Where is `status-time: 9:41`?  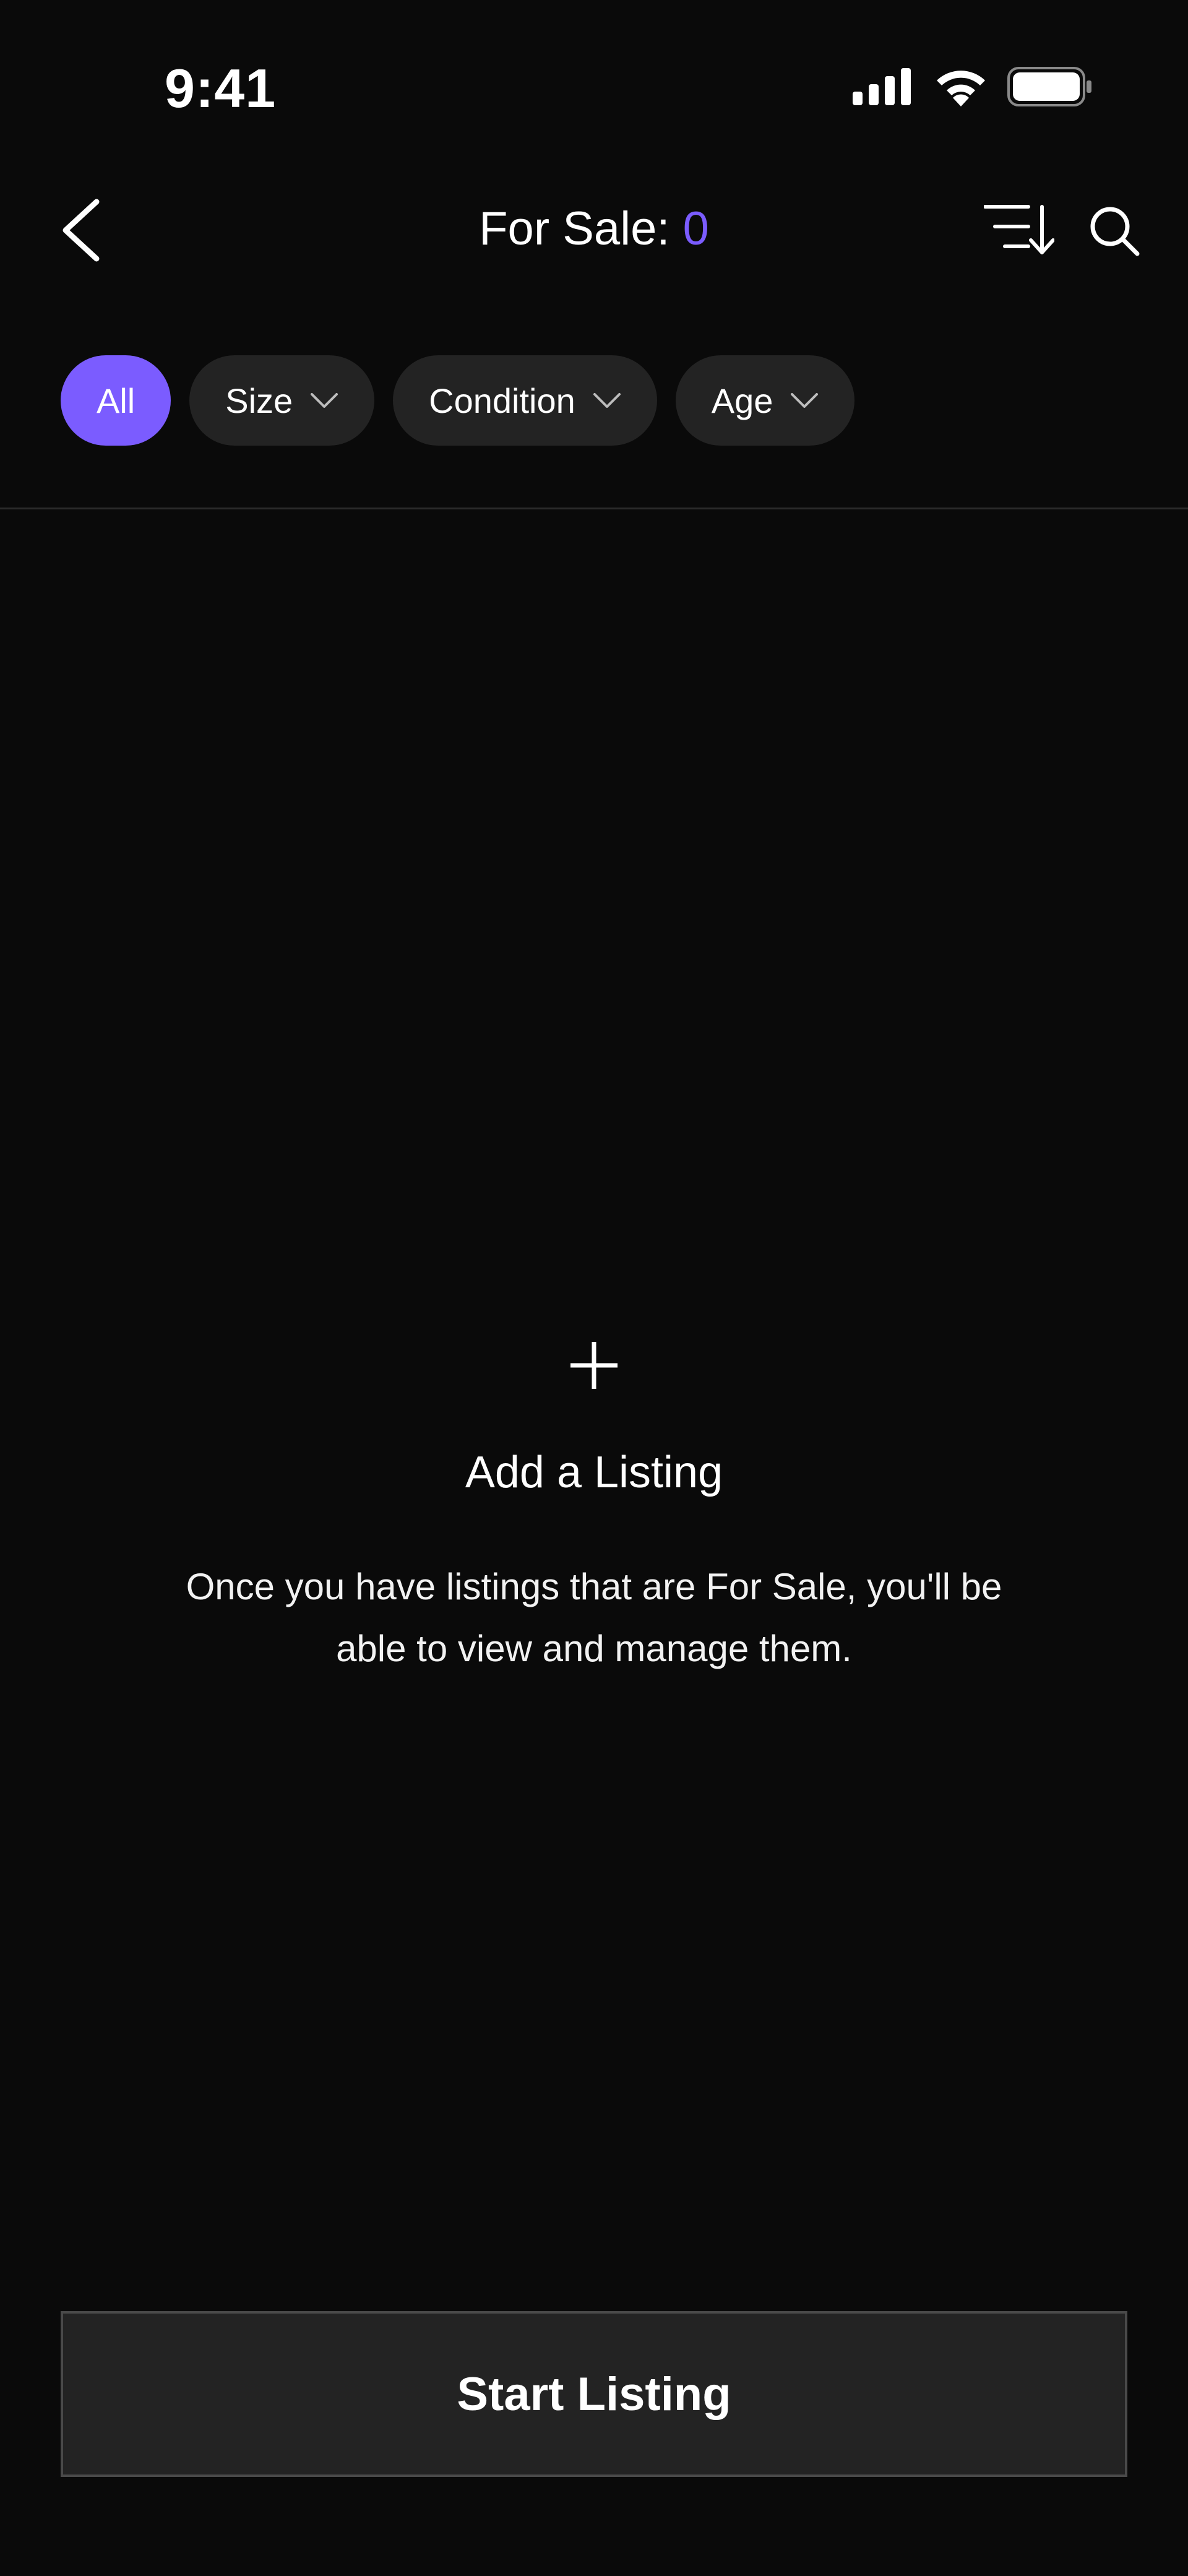
status-time: 9:41 is located at coordinates (221, 88).